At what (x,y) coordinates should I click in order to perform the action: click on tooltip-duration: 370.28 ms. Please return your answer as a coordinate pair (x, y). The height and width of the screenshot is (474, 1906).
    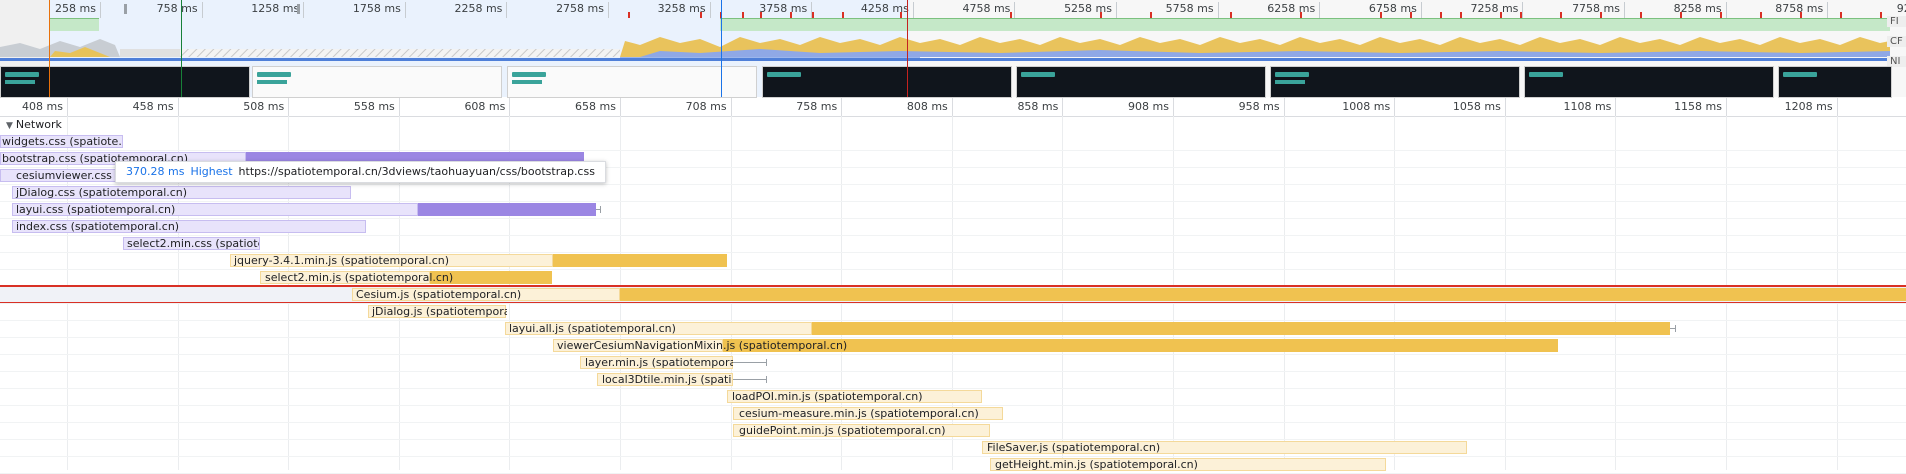
    Looking at the image, I should click on (155, 171).